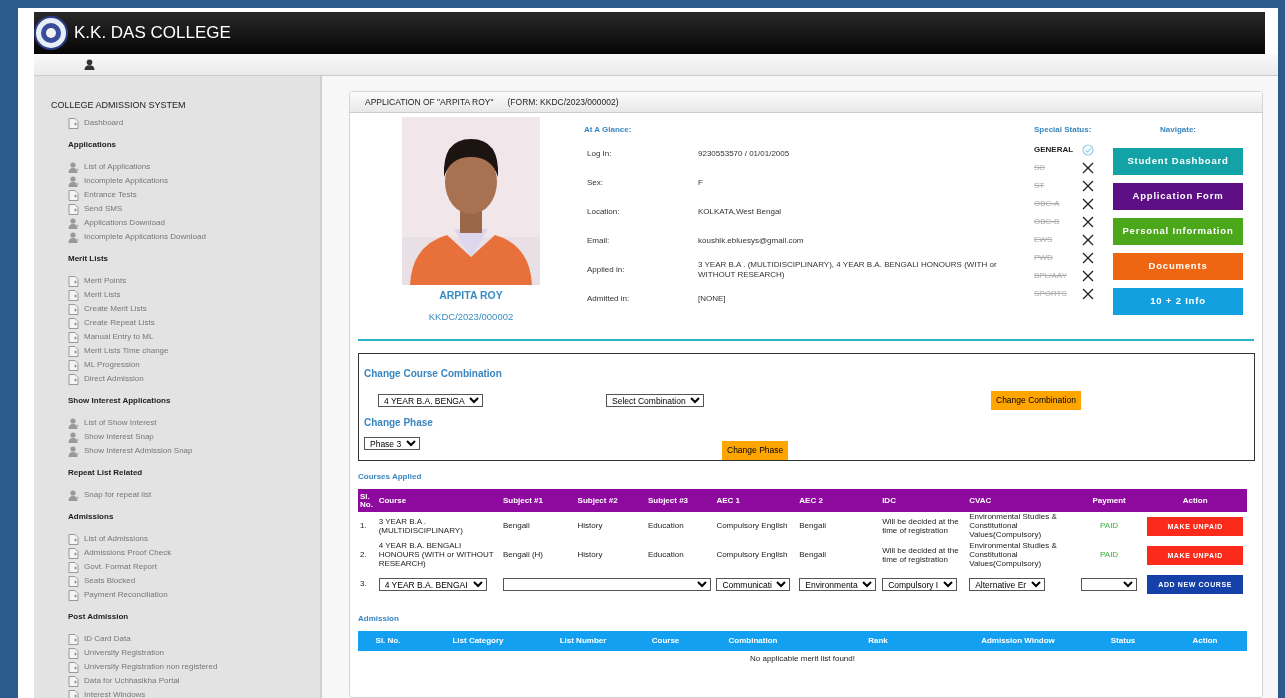 This screenshot has width=1285, height=698. Describe the element at coordinates (538, 500) in the screenshot. I see `column-header: Subject #1` at that location.